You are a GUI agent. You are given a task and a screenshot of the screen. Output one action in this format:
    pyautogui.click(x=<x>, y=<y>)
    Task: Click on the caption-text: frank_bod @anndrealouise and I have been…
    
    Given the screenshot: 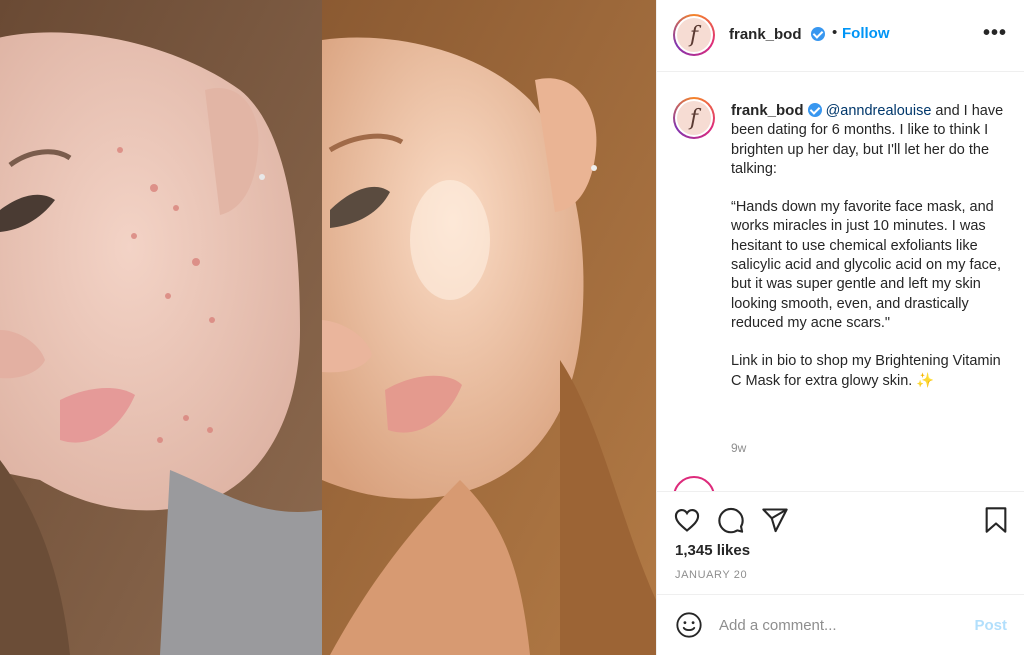 What is the action you would take?
    pyautogui.click(x=871, y=246)
    